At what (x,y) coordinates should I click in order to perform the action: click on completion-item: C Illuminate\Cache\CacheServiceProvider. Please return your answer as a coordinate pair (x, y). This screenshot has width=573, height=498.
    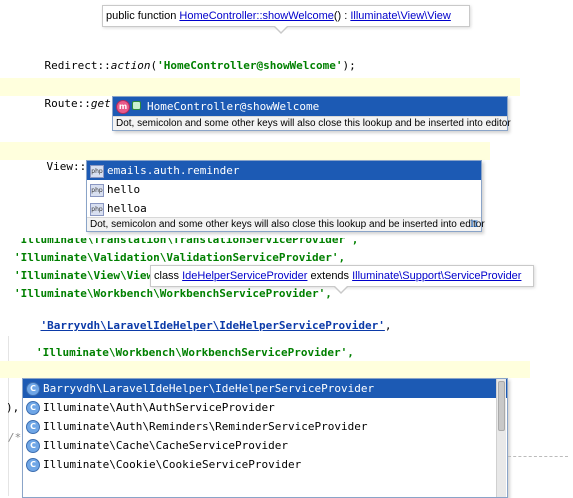
    Looking at the image, I should click on (265, 445).